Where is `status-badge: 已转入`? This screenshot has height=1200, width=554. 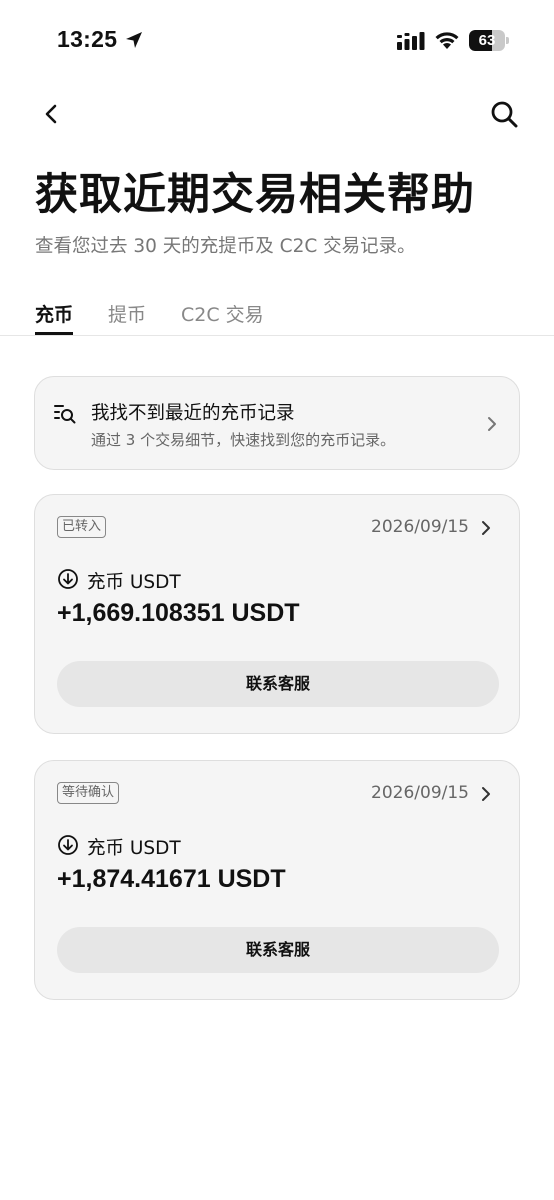
status-badge: 已转入 is located at coordinates (82, 527).